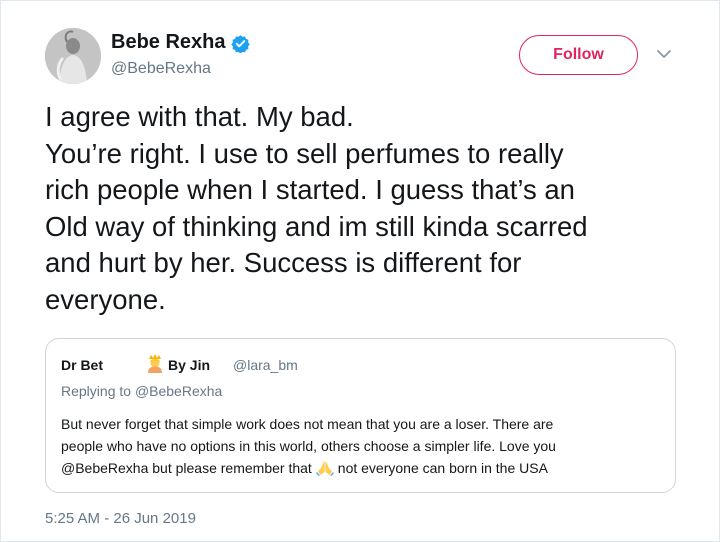 Image resolution: width=720 pixels, height=542 pixels. Describe the element at coordinates (96, 391) in the screenshot. I see `replying-prefix: Replying to` at that location.